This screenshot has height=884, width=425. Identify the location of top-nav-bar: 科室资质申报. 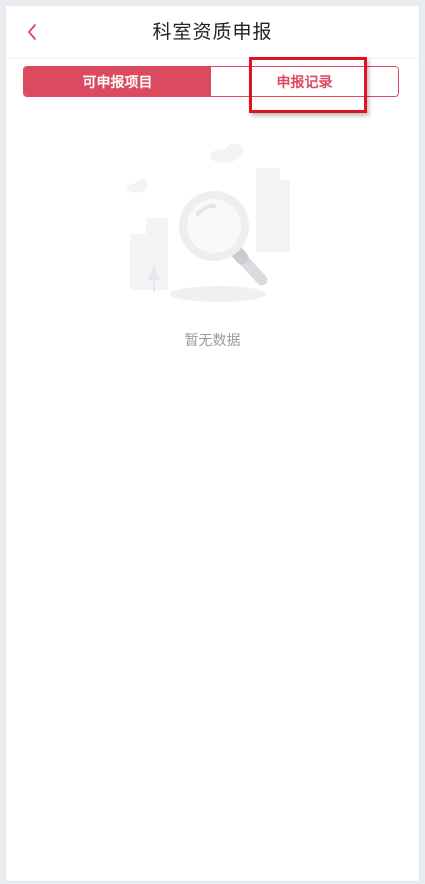
(212, 32).